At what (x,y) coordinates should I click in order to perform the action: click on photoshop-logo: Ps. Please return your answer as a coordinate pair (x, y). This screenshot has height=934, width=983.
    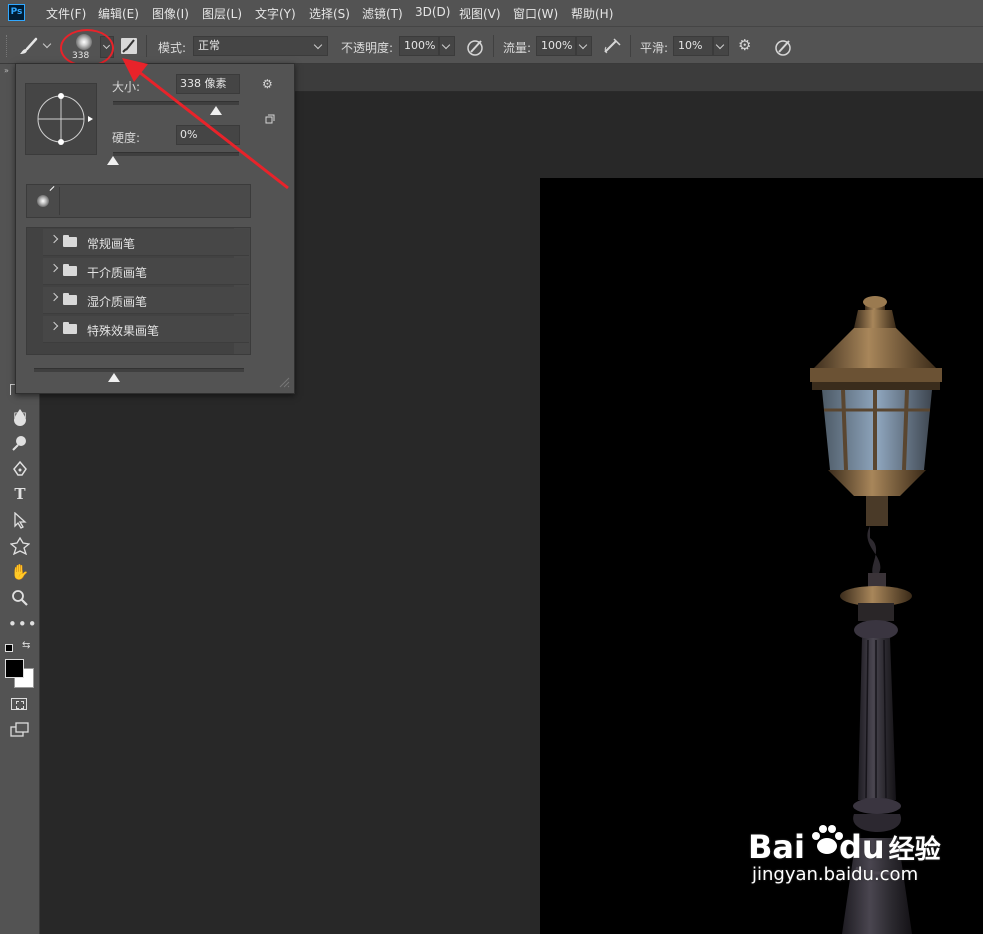
    Looking at the image, I should click on (16, 12).